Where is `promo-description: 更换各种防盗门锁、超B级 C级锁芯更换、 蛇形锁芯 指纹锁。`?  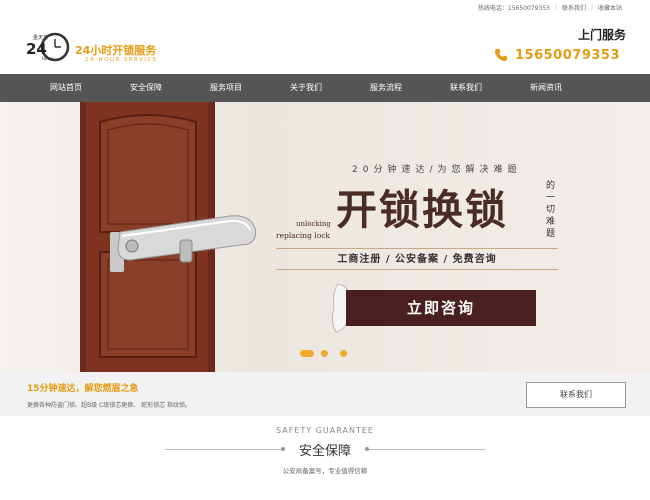 promo-description: 更换各种防盗门锁、超B级 C级锁芯更换、 蛇形锁芯 指纹锁。 is located at coordinates (109, 405).